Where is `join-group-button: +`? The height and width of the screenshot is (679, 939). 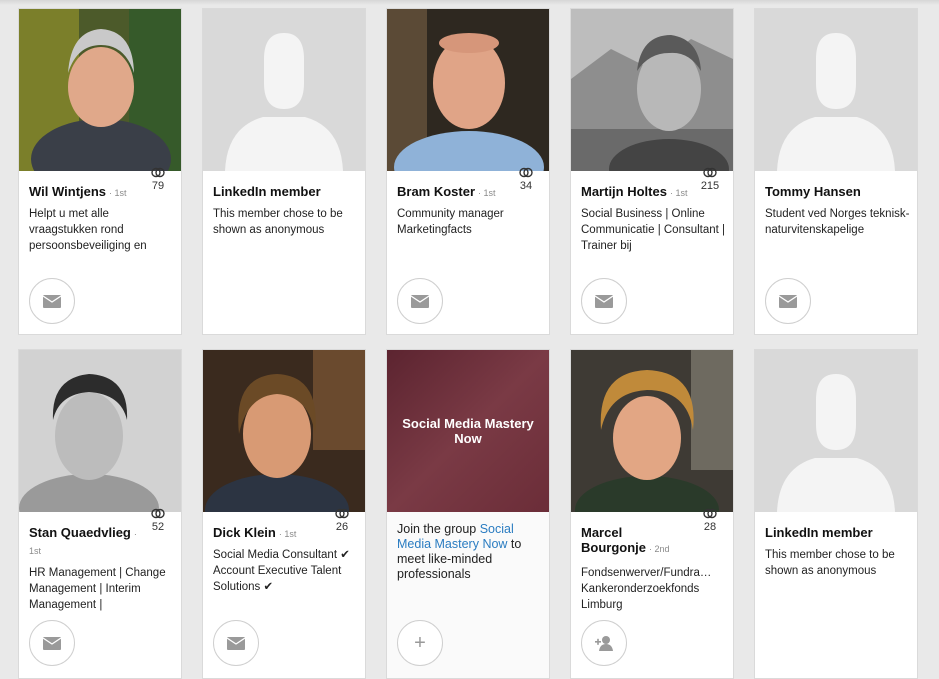
join-group-button: + is located at coordinates (420, 643).